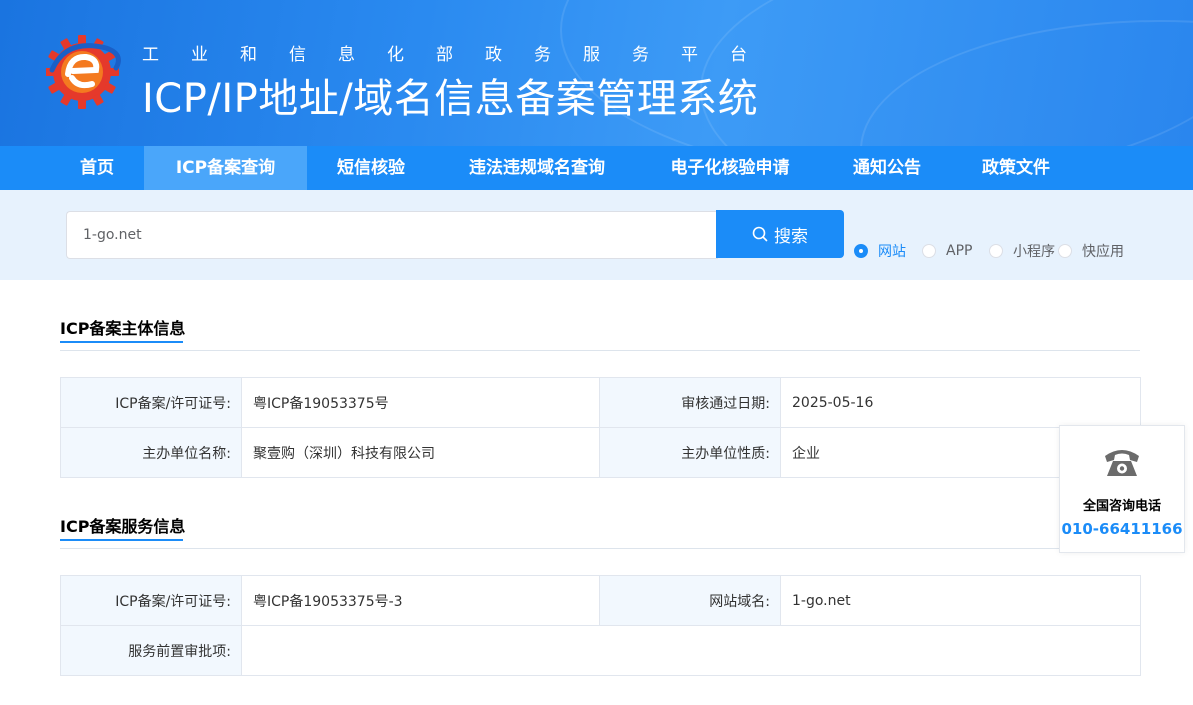 This screenshot has height=705, width=1193. Describe the element at coordinates (97, 168) in the screenshot. I see `nav-home: 首页` at that location.